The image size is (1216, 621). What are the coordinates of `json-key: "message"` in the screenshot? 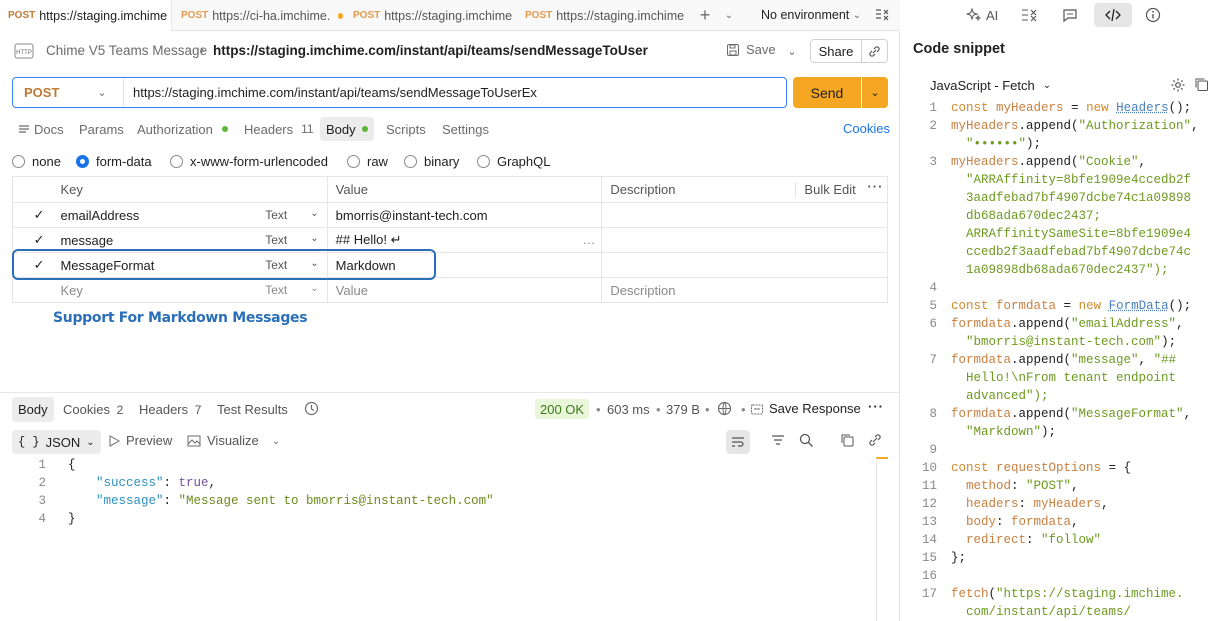 It's located at (130, 501).